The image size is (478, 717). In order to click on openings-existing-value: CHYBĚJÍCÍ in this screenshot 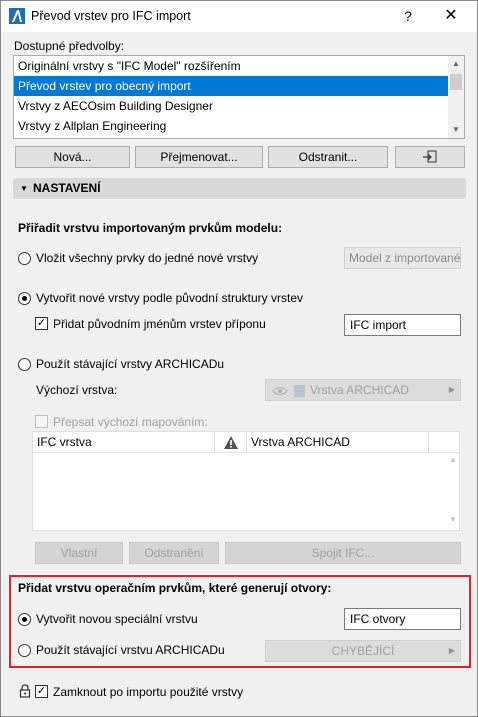, I will do `click(363, 651)`.